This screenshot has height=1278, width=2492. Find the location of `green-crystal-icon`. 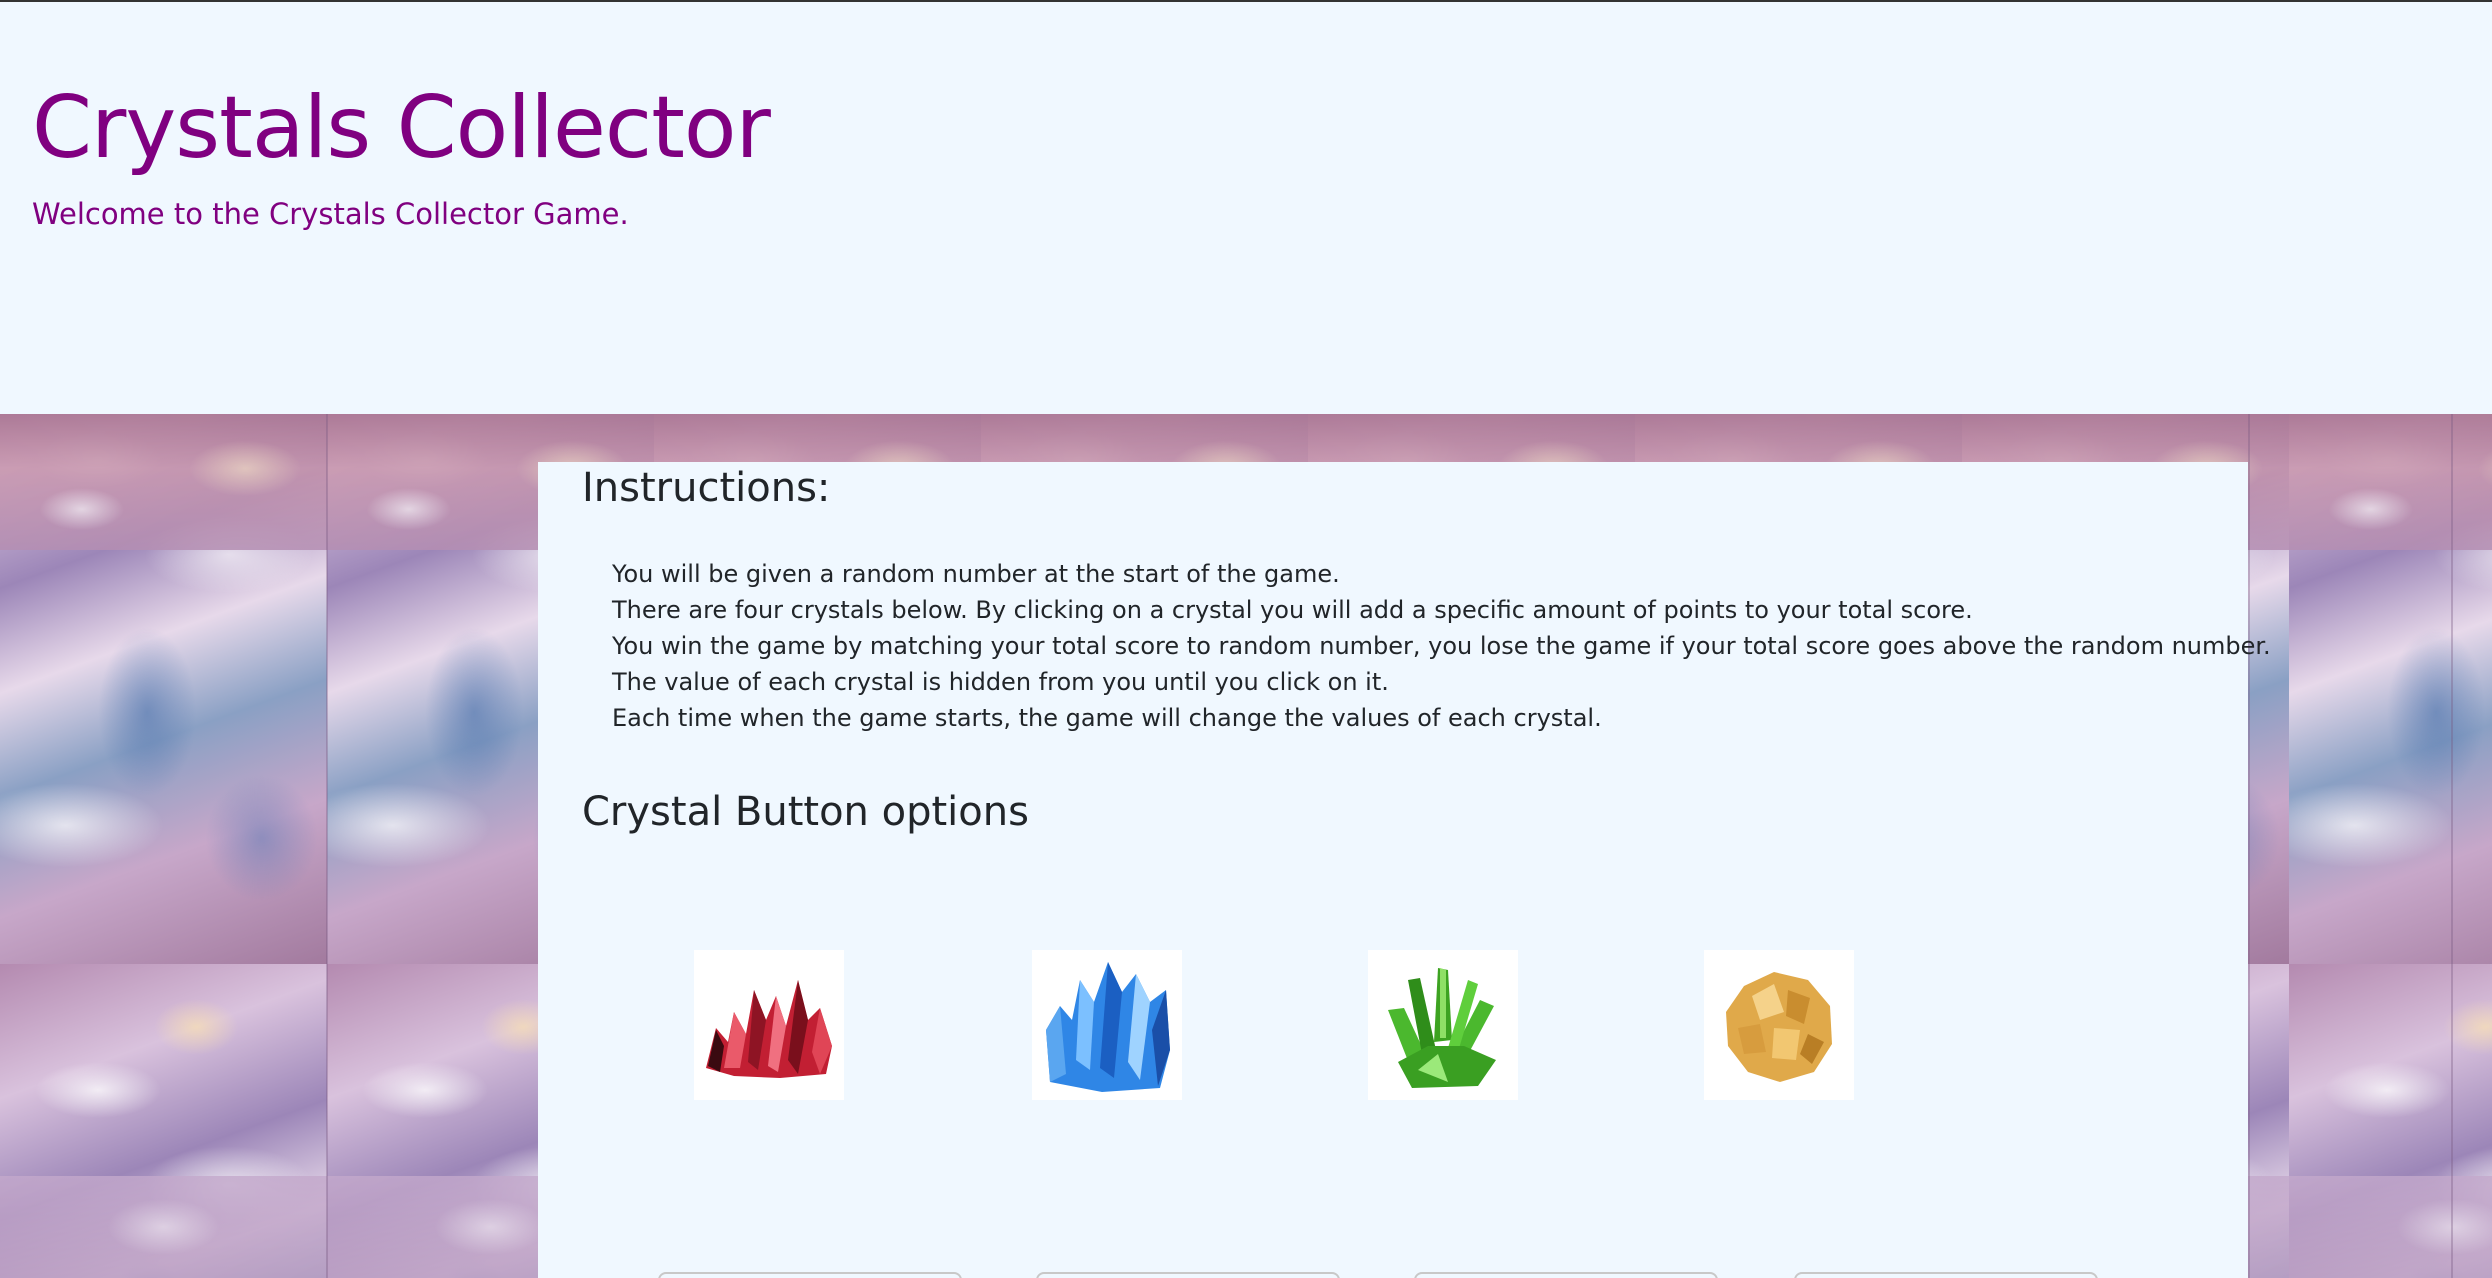

green-crystal-icon is located at coordinates (1442, 1028).